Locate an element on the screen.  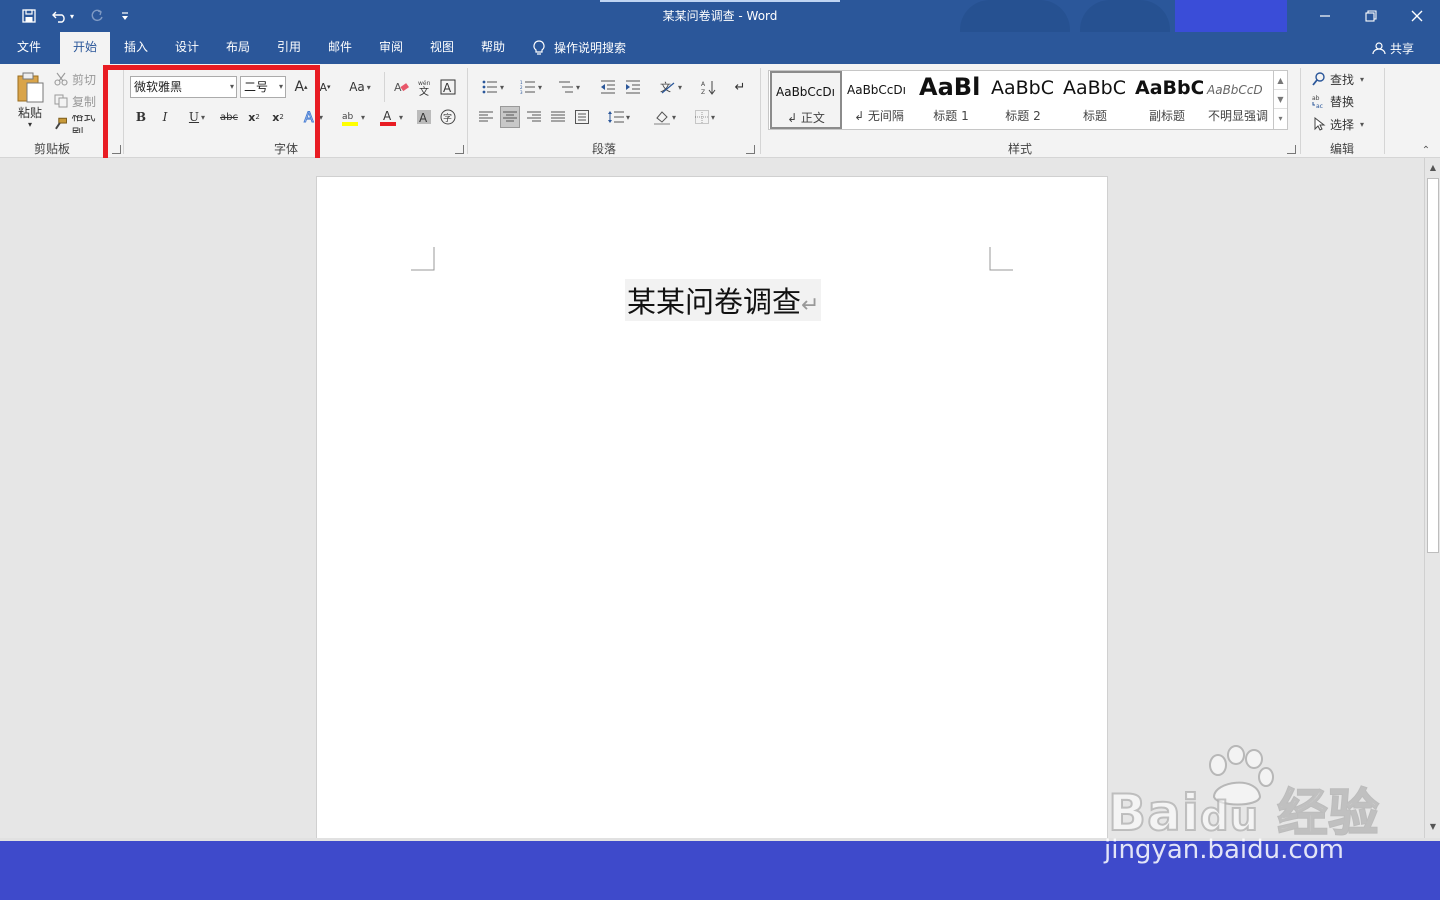
style-name: 副标题 is located at coordinates (1166, 116).